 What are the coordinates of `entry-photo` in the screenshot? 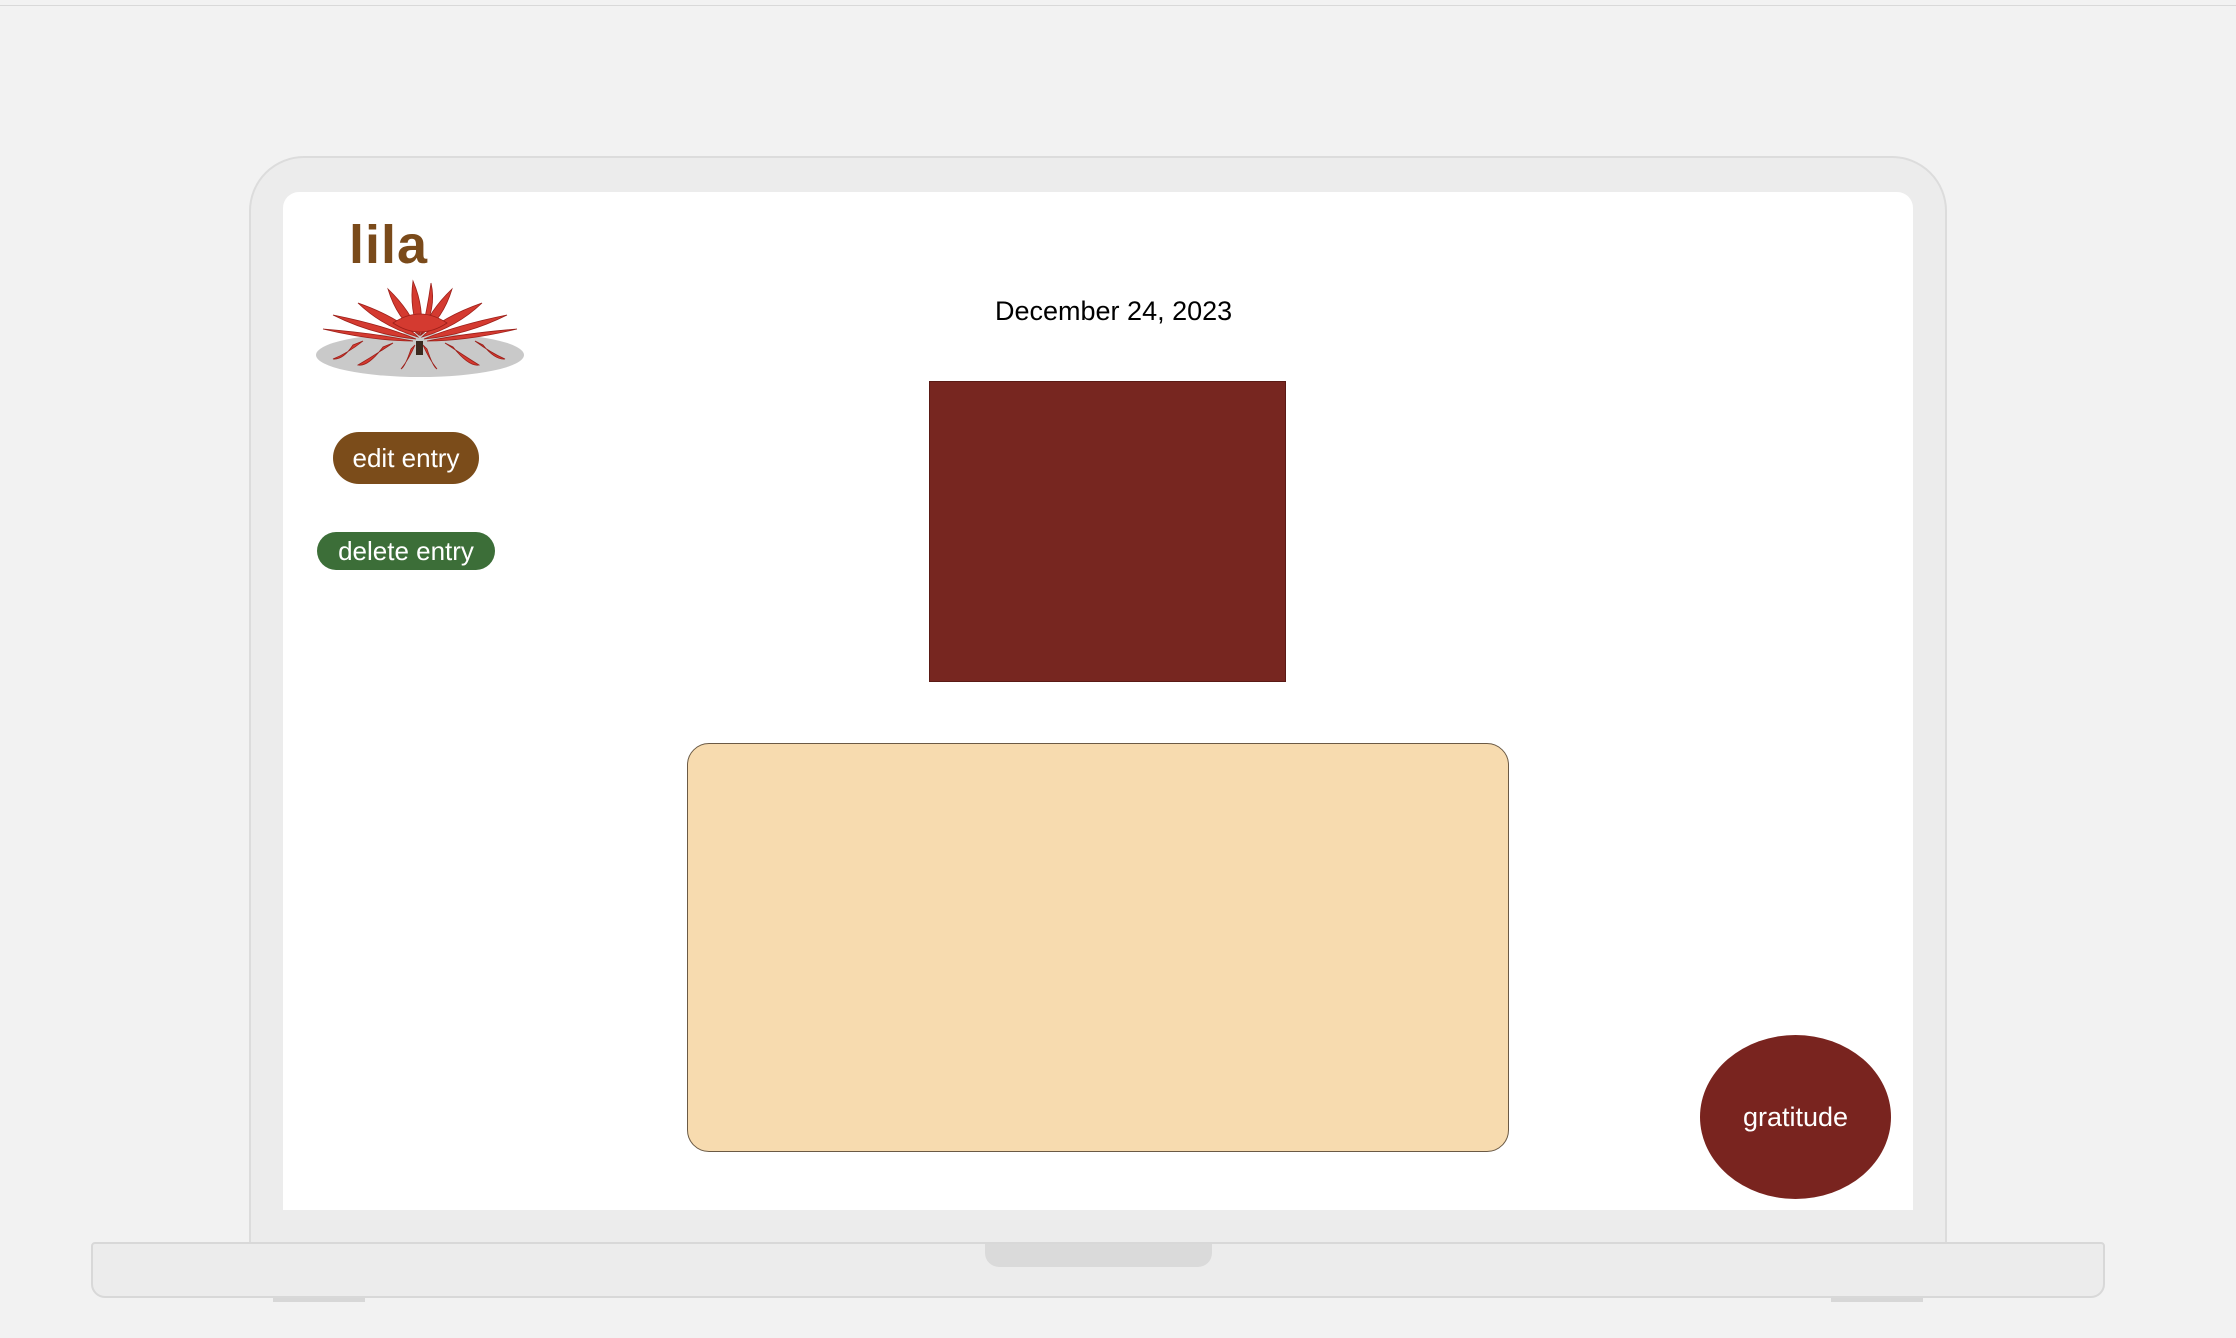 It's located at (1107, 531).